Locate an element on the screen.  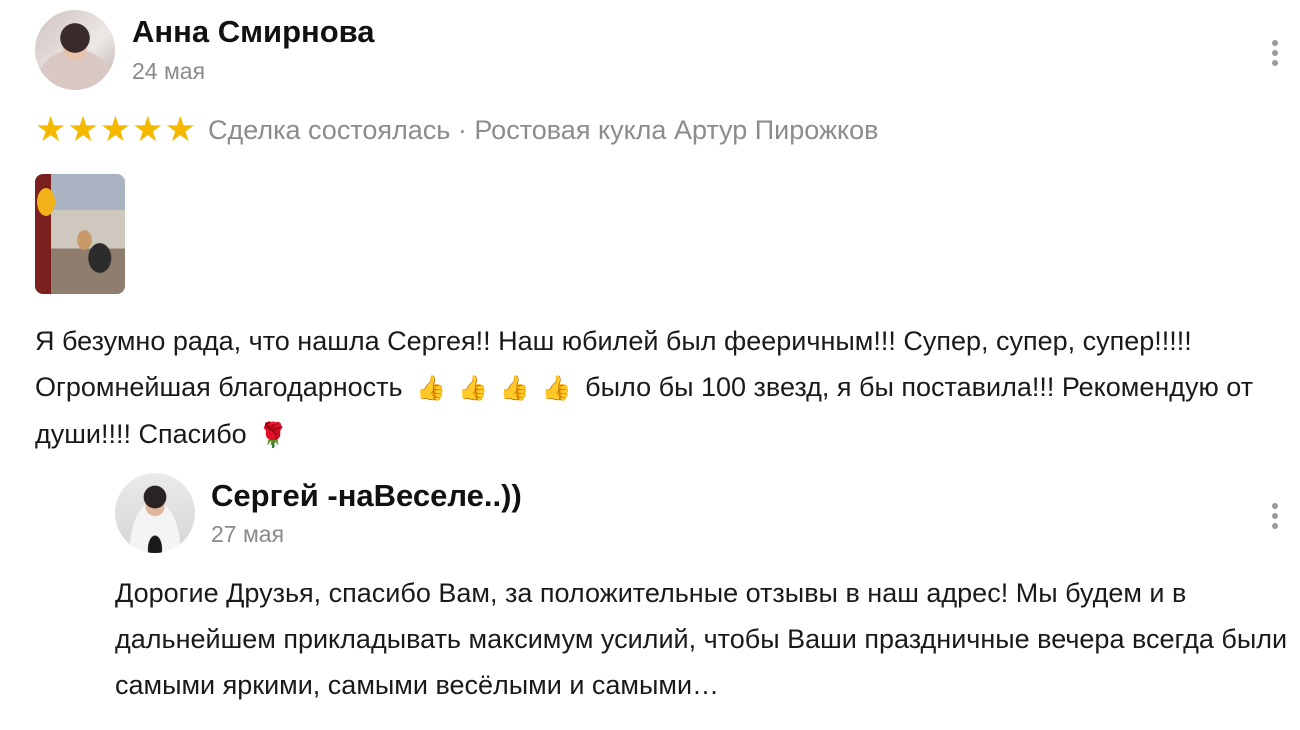
reply-author-name: Сергей -наВеселе..)) is located at coordinates (366, 496).